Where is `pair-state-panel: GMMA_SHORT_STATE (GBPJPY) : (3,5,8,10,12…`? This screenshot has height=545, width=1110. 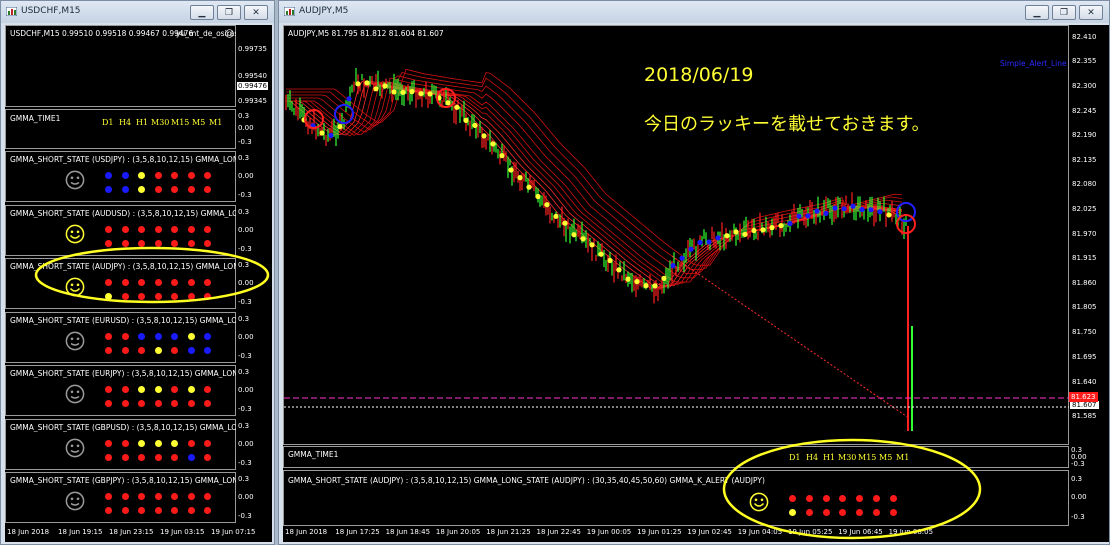 pair-state-panel: GMMA_SHORT_STATE (GBPJPY) : (3,5,8,10,12… is located at coordinates (120, 497).